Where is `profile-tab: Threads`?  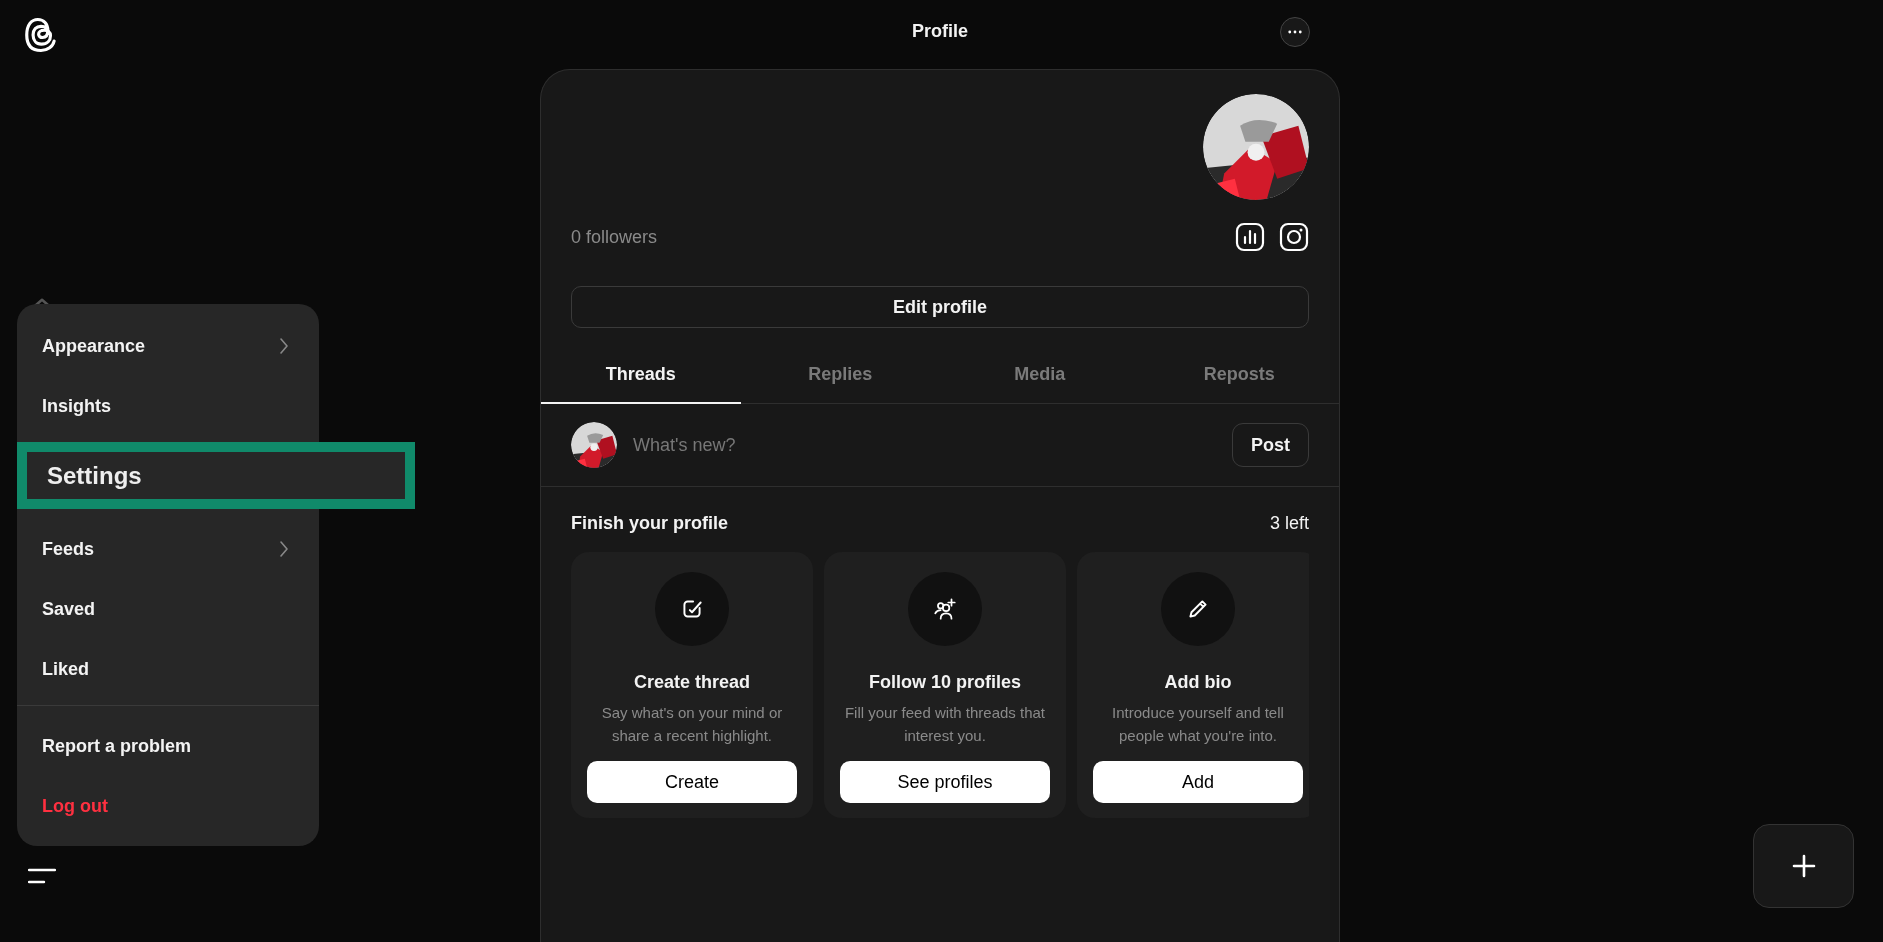
profile-tab: Threads is located at coordinates (641, 375).